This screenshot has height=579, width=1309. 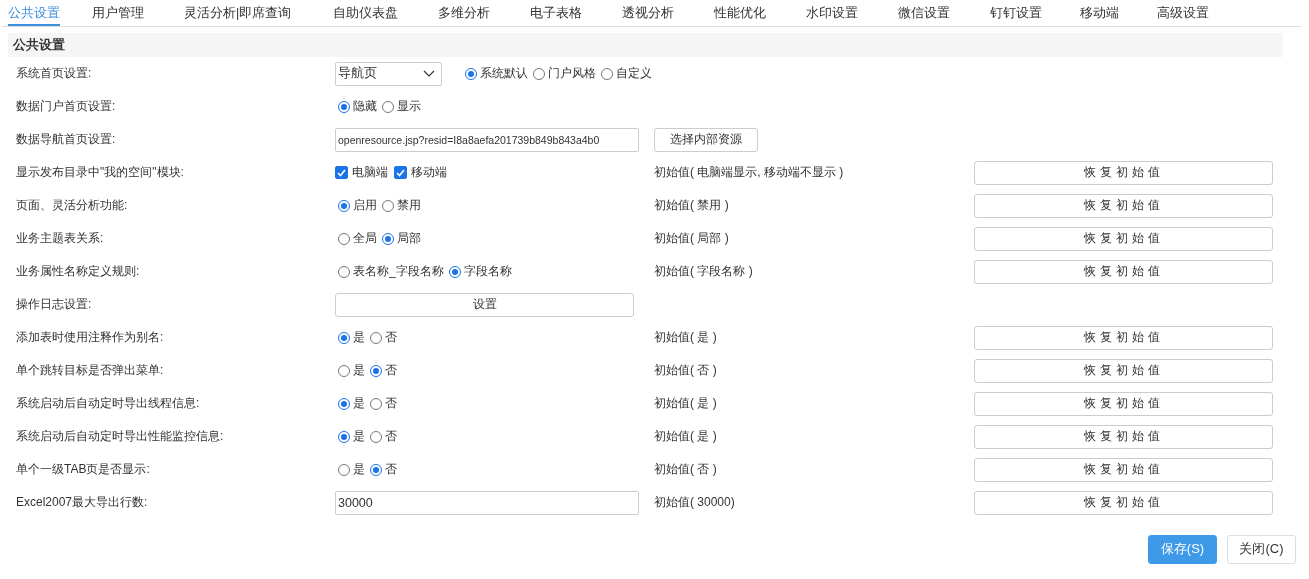 I want to click on setting-label: 业务属性名称定义规则:, so click(x=78, y=271).